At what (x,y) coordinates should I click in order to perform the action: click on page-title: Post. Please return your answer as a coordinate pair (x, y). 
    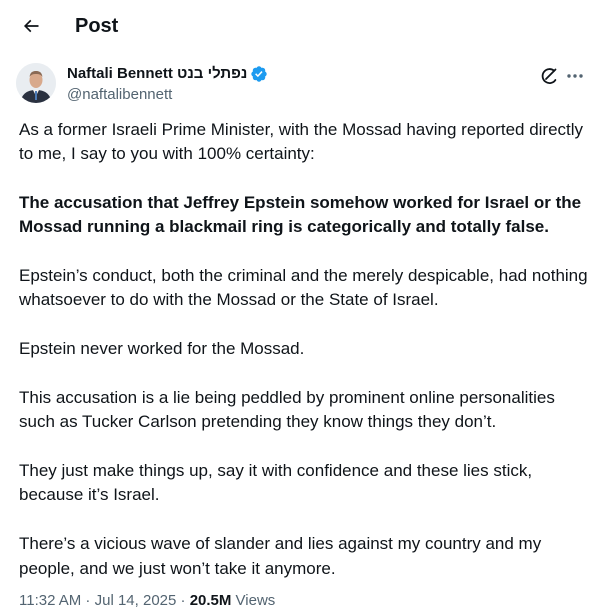
    Looking at the image, I should click on (97, 26).